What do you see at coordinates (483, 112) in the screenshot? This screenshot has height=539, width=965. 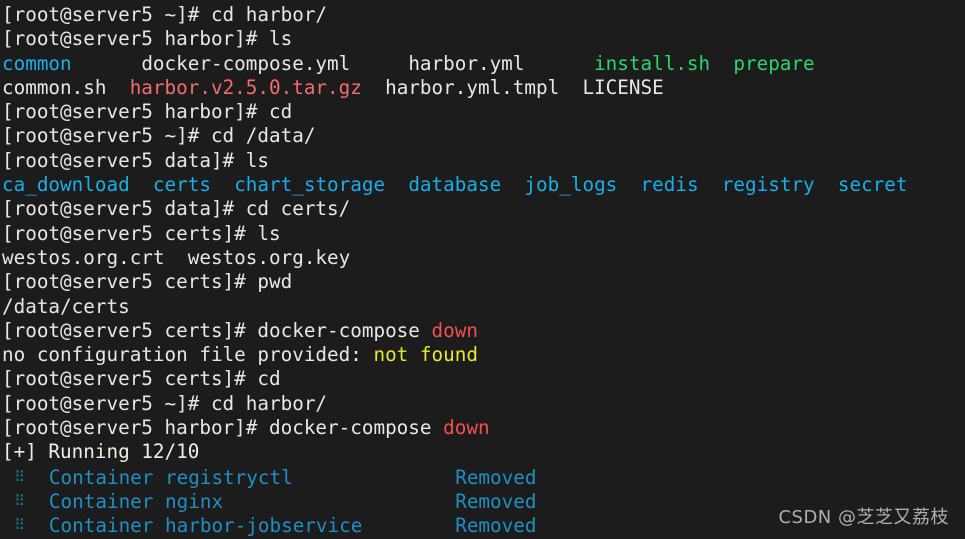 I see `terminal-line: [root@server5 harbor]# cd` at bounding box center [483, 112].